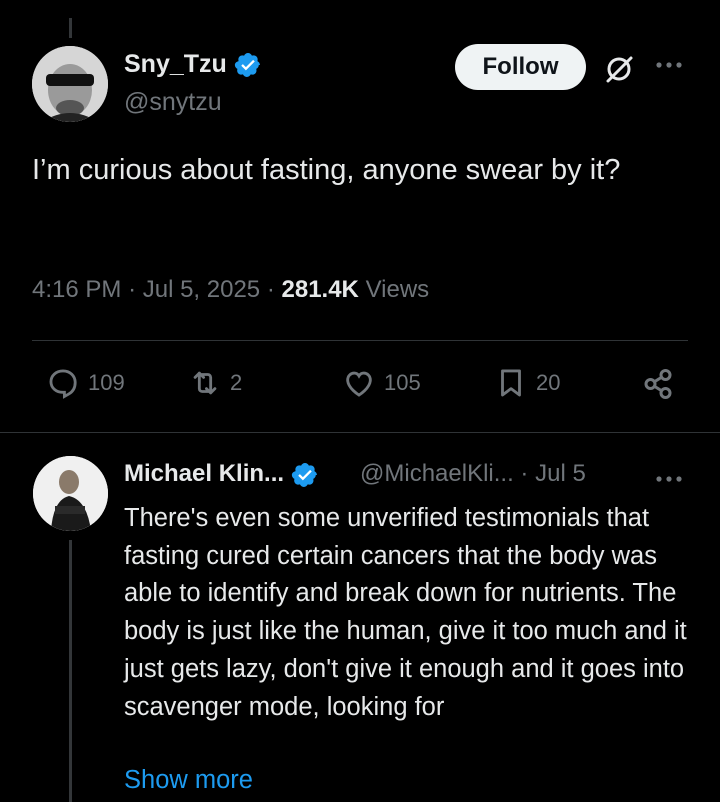 This screenshot has height=802, width=720. What do you see at coordinates (473, 474) in the screenshot?
I see `reply-author-handle: @MichaelKli... · Jul 5` at bounding box center [473, 474].